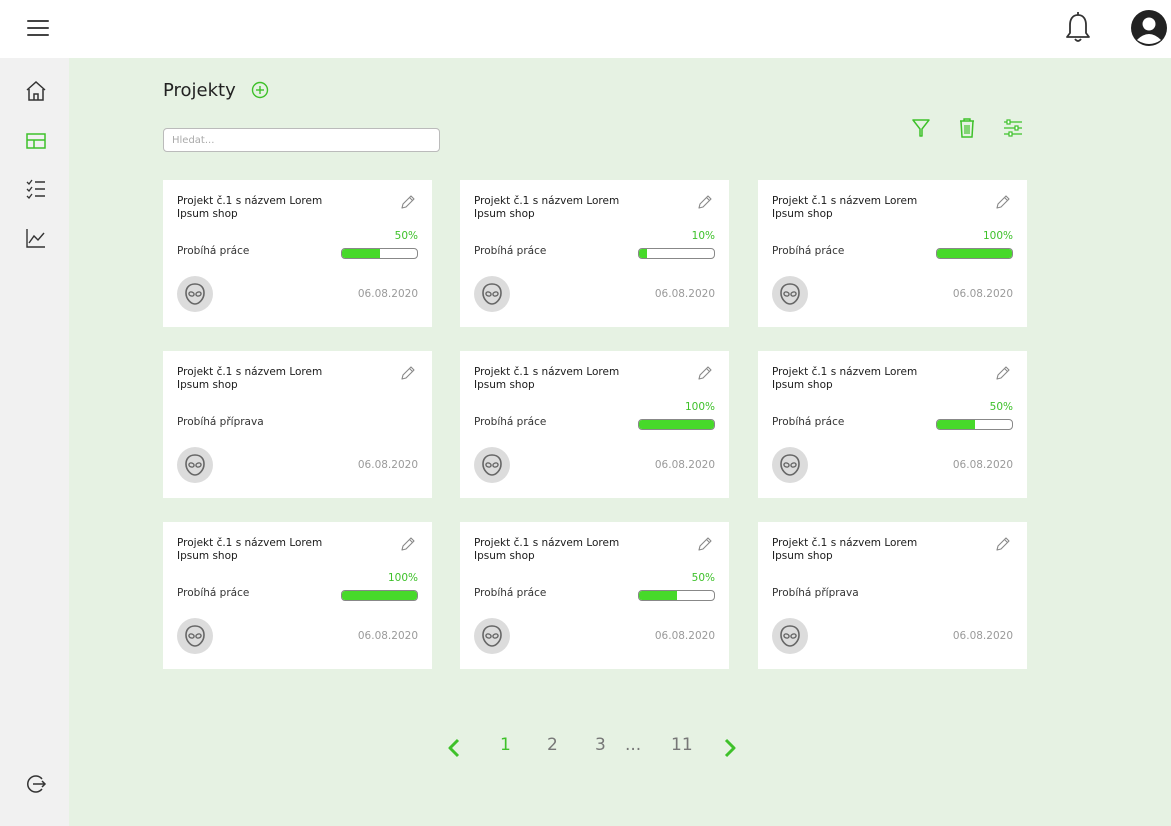 Image resolution: width=1171 pixels, height=826 pixels. Describe the element at coordinates (730, 748) in the screenshot. I see `chevron-right-icon` at that location.